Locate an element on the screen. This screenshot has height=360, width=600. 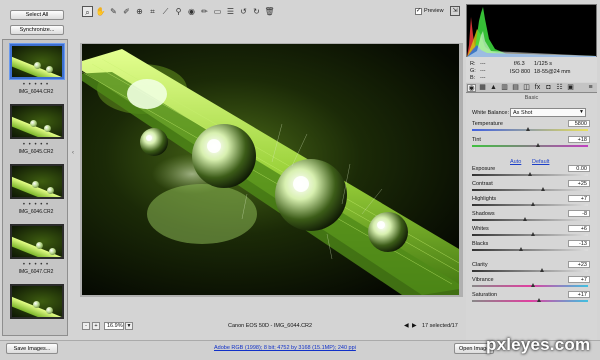
slider-label: Saturation is located at coordinates (485, 295).